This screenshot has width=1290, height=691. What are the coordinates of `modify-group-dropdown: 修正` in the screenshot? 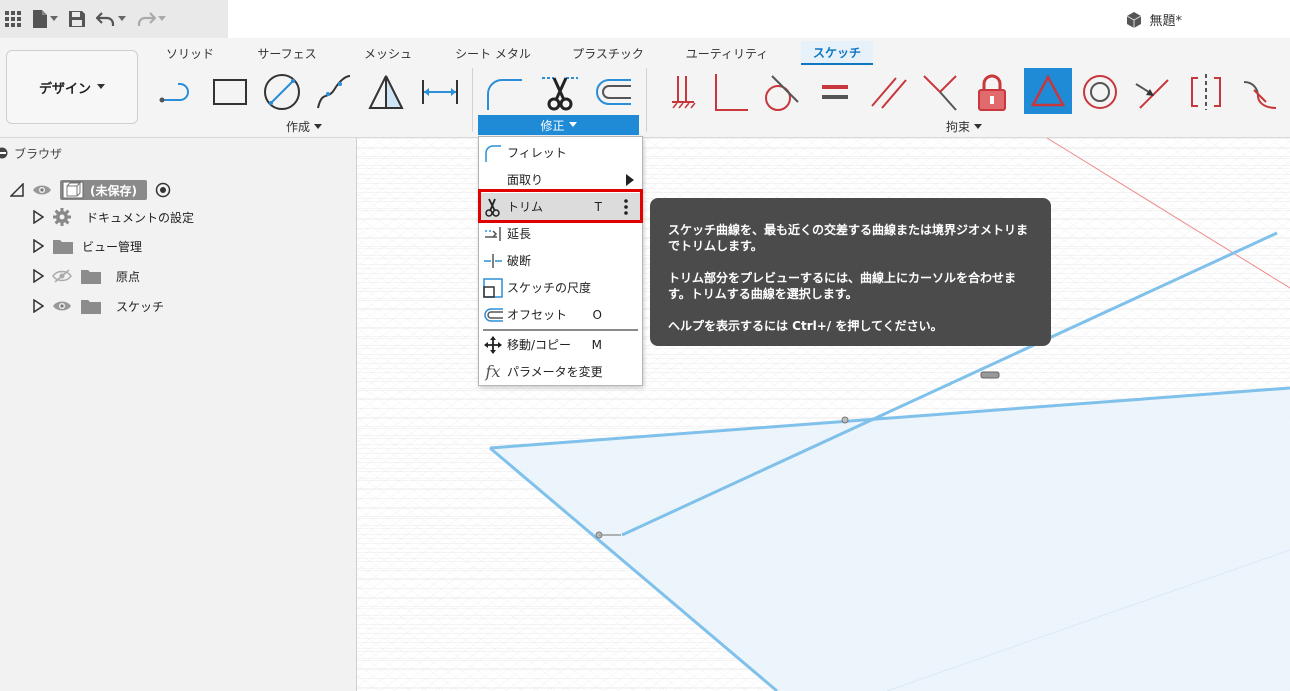 It's located at (558, 125).